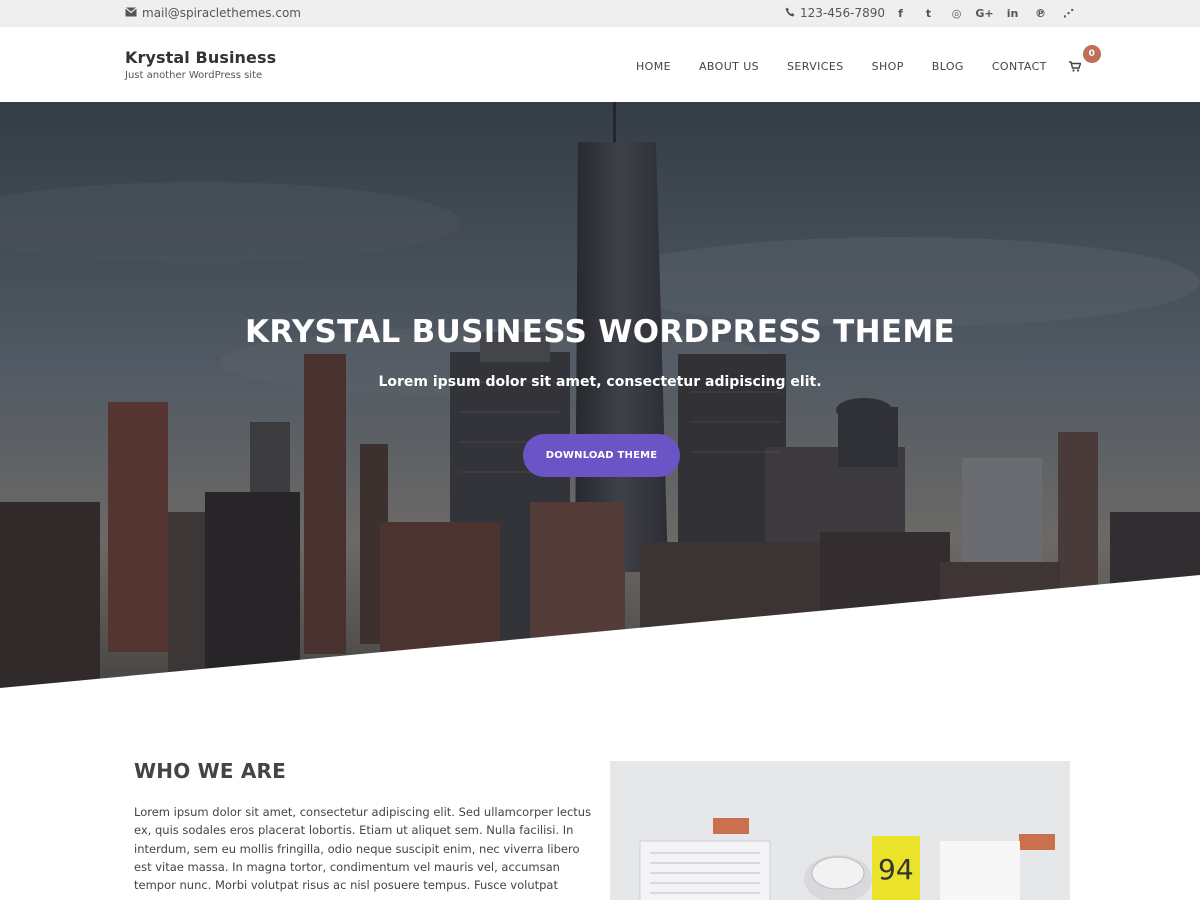 This screenshot has height=900, width=1200. What do you see at coordinates (221, 13) in the screenshot?
I see `email-text: mail@spiraclethemes.com` at bounding box center [221, 13].